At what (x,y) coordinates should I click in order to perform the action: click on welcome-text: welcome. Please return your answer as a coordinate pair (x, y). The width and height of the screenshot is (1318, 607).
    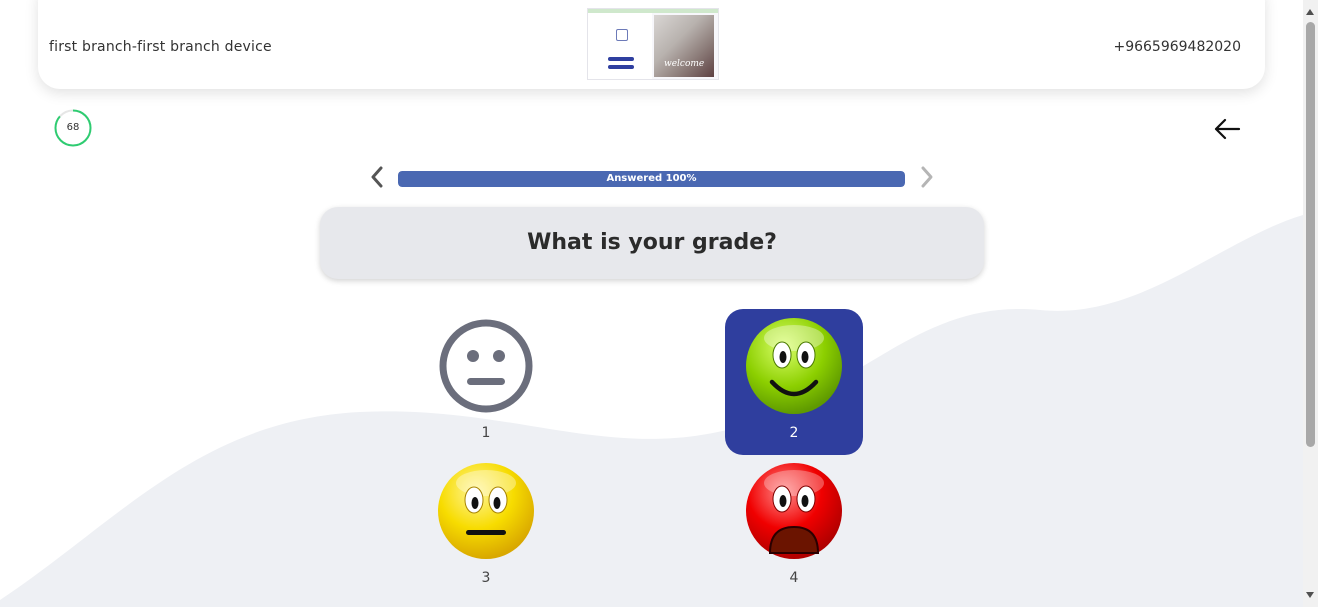
    Looking at the image, I should click on (684, 64).